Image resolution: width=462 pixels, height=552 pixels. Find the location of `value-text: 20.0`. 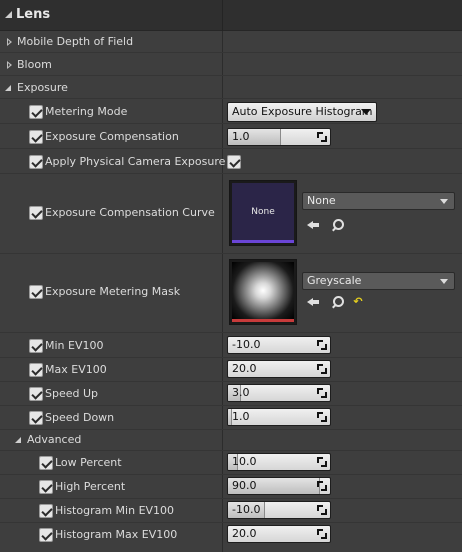

value-text: 20.0 is located at coordinates (244, 533).